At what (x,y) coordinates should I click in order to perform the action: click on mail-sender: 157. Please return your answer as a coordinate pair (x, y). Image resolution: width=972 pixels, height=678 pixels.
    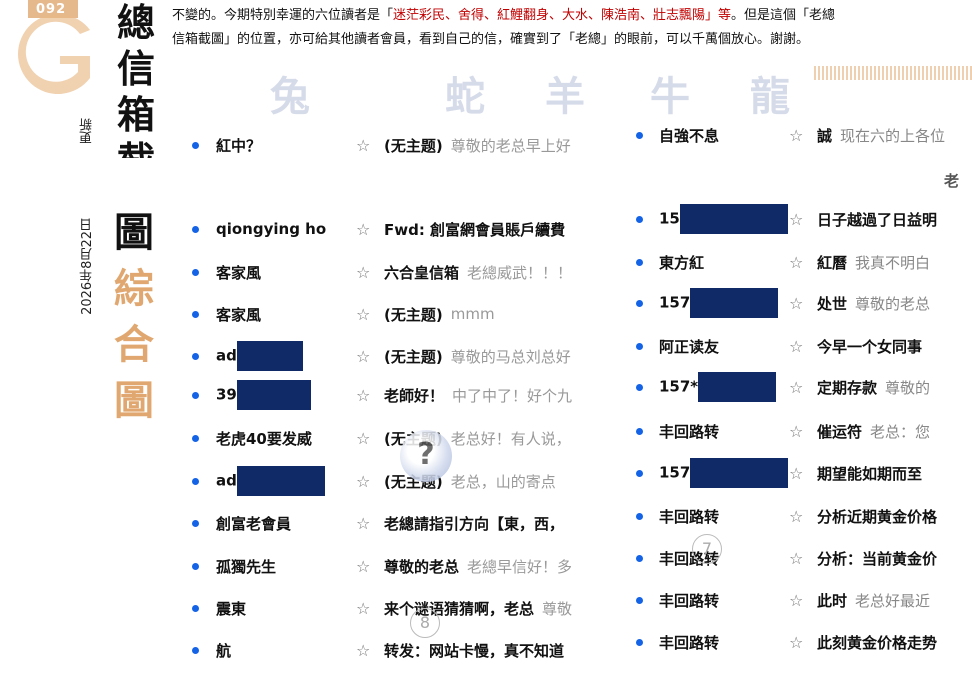
    Looking at the image, I should click on (724, 473).